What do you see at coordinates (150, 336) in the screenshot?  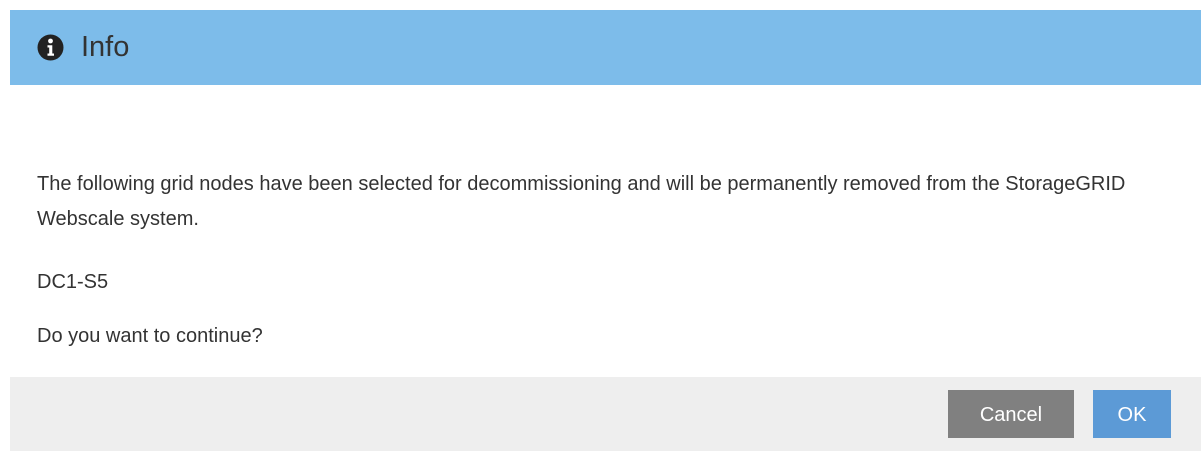 I see `confirm-question: Do you want to continue?` at bounding box center [150, 336].